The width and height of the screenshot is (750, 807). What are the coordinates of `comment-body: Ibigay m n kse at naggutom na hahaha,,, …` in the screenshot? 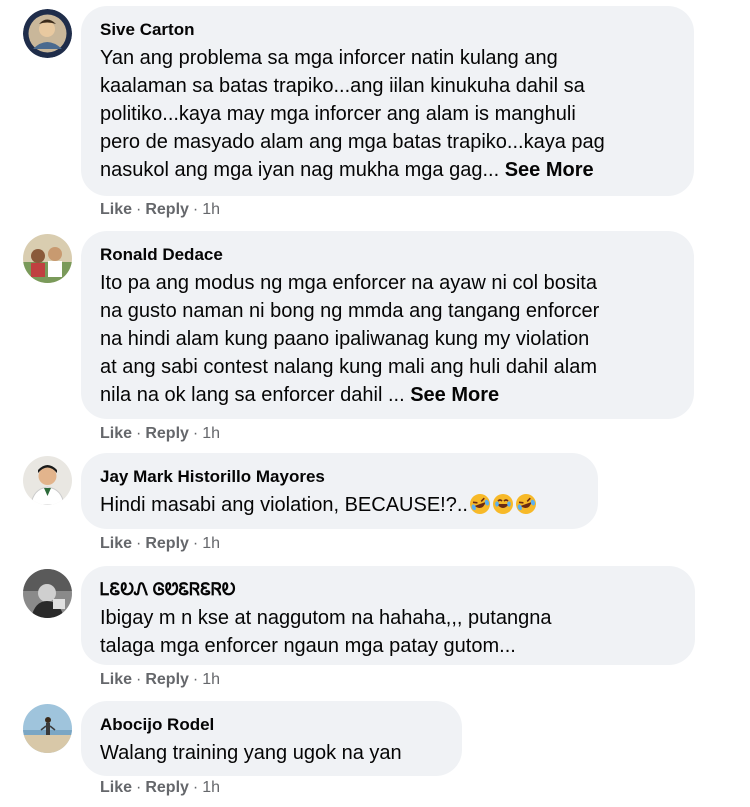 It's located at (326, 632).